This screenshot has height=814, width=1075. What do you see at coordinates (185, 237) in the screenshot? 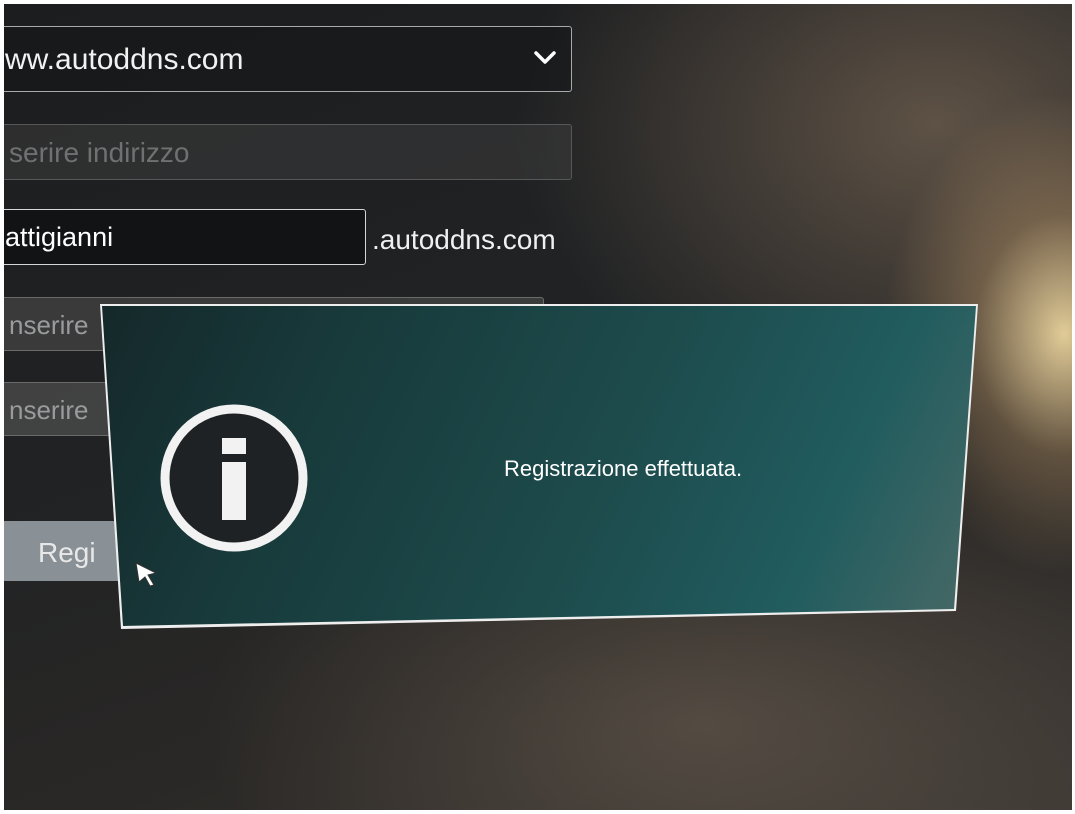
I see `hostname-input: attigianni` at bounding box center [185, 237].